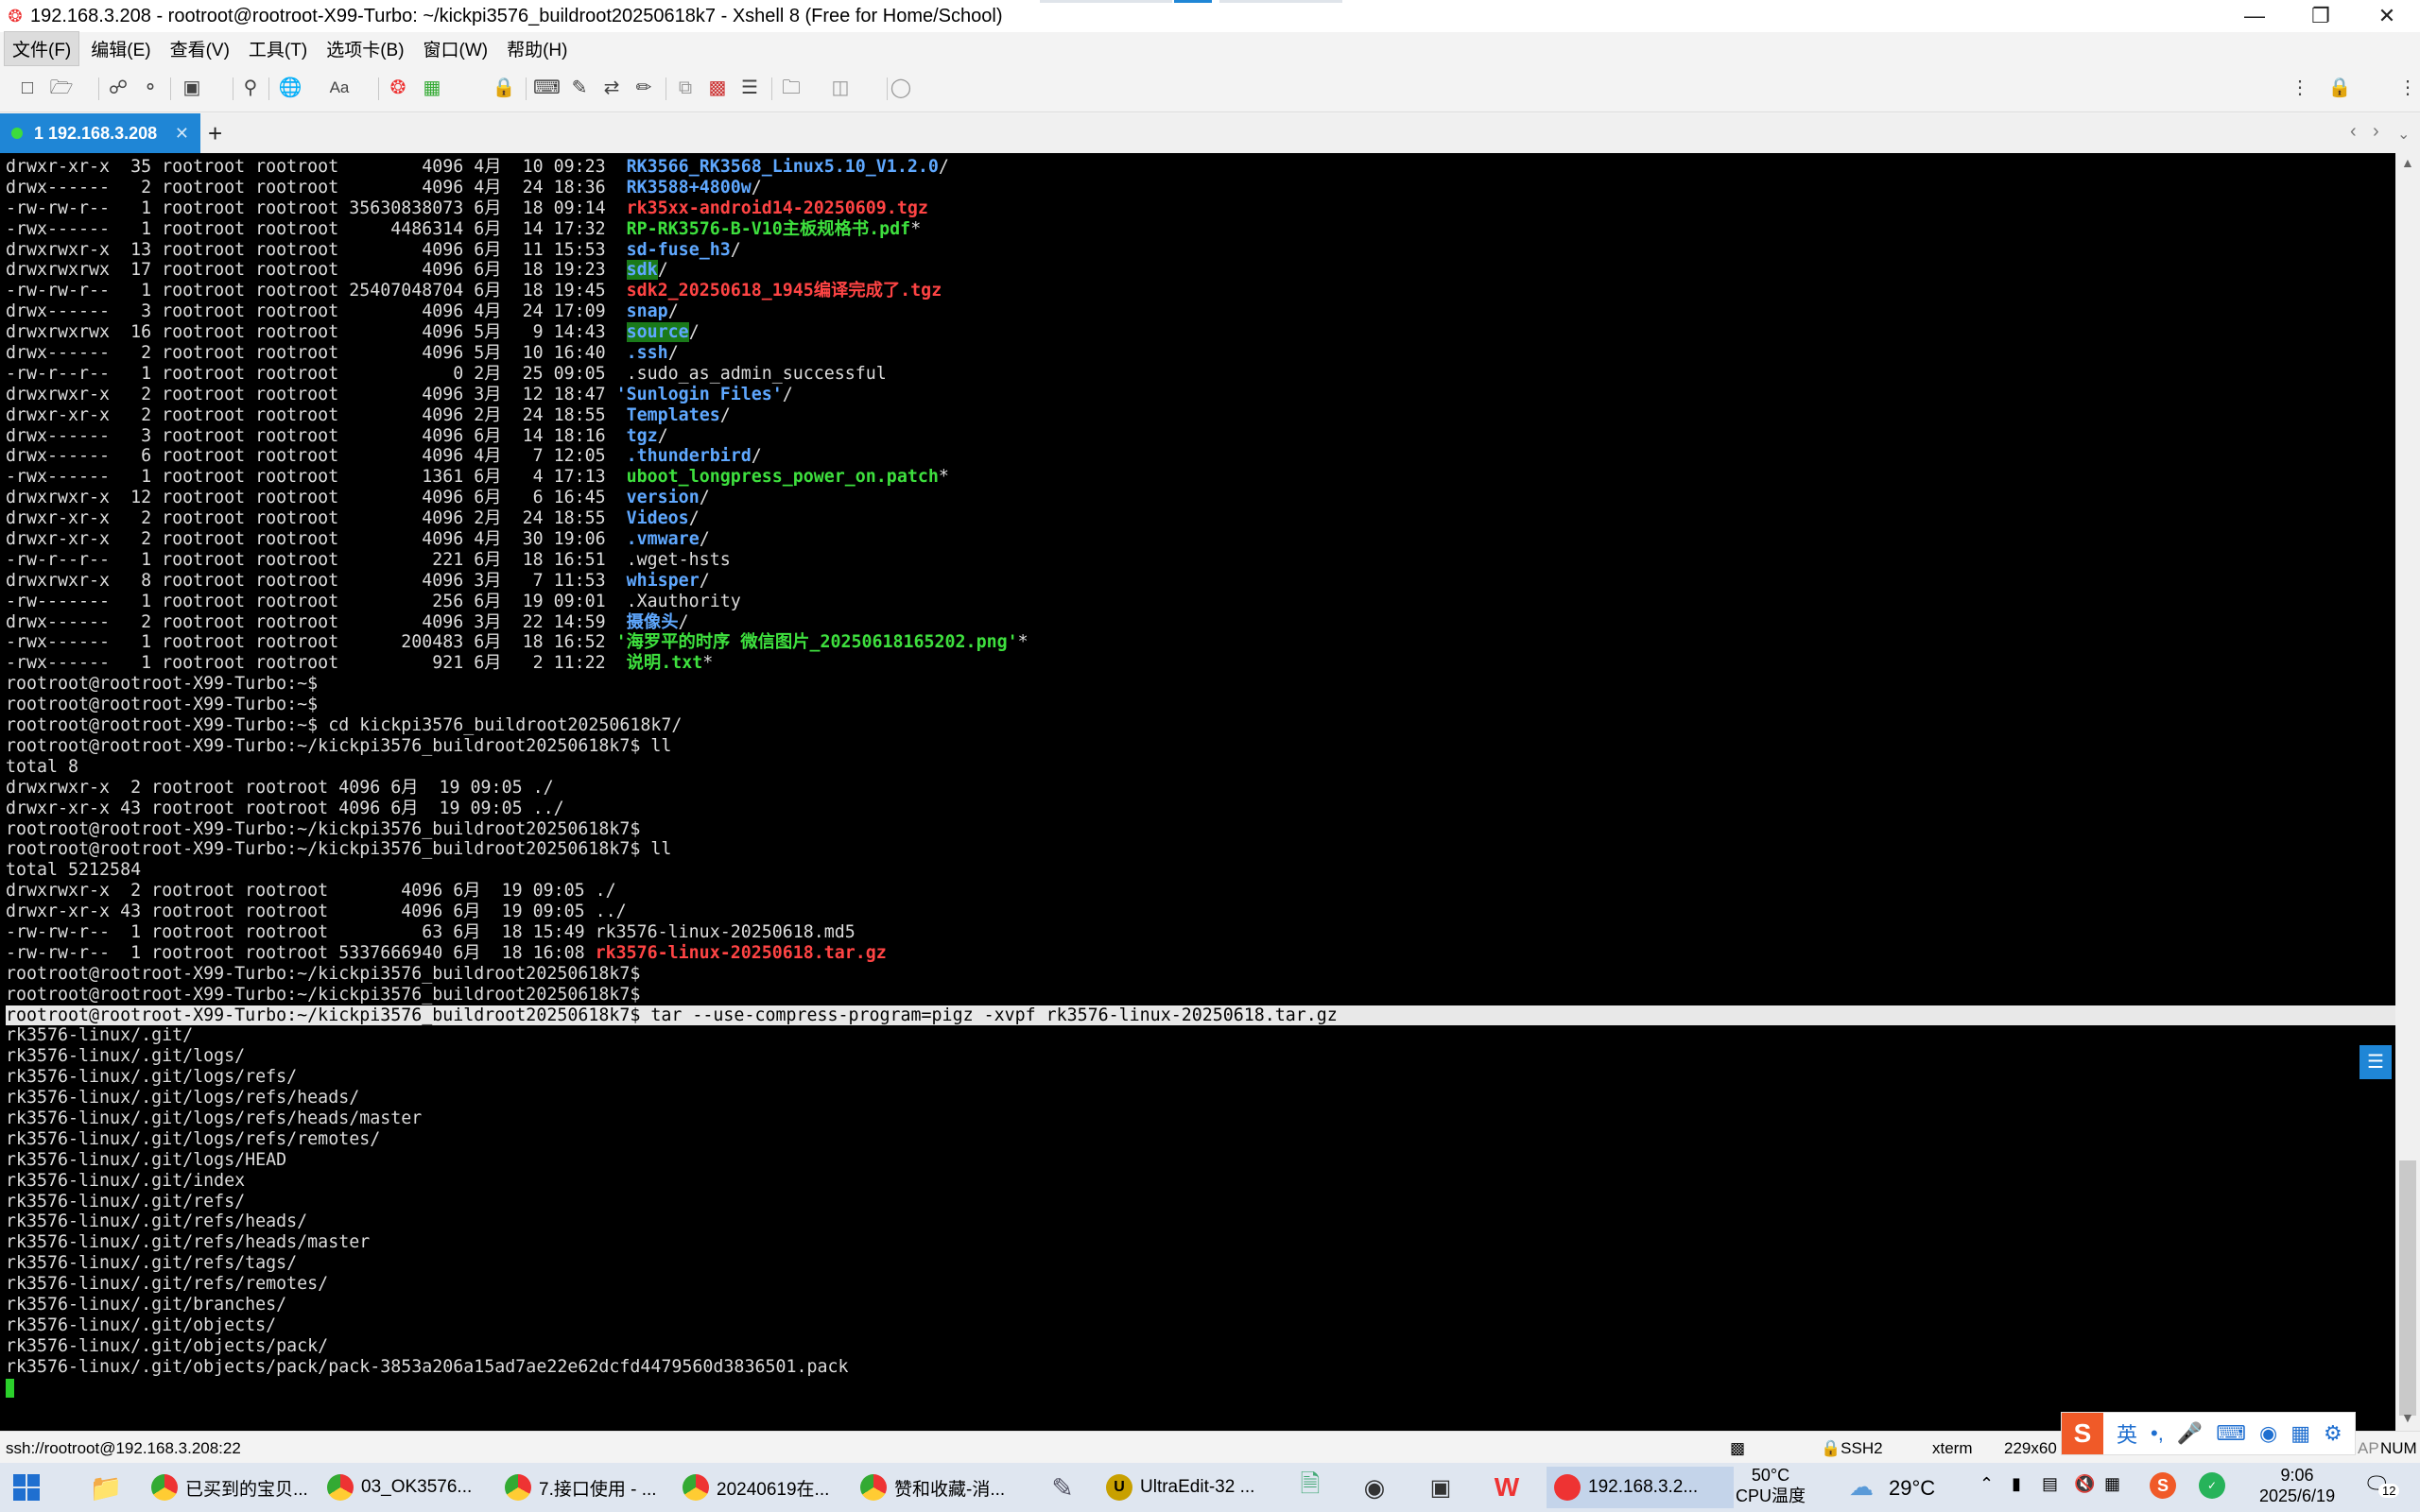 This screenshot has width=2420, height=1512. What do you see at coordinates (2112, 1484) in the screenshot?
I see `input-method-icon: ▦` at bounding box center [2112, 1484].